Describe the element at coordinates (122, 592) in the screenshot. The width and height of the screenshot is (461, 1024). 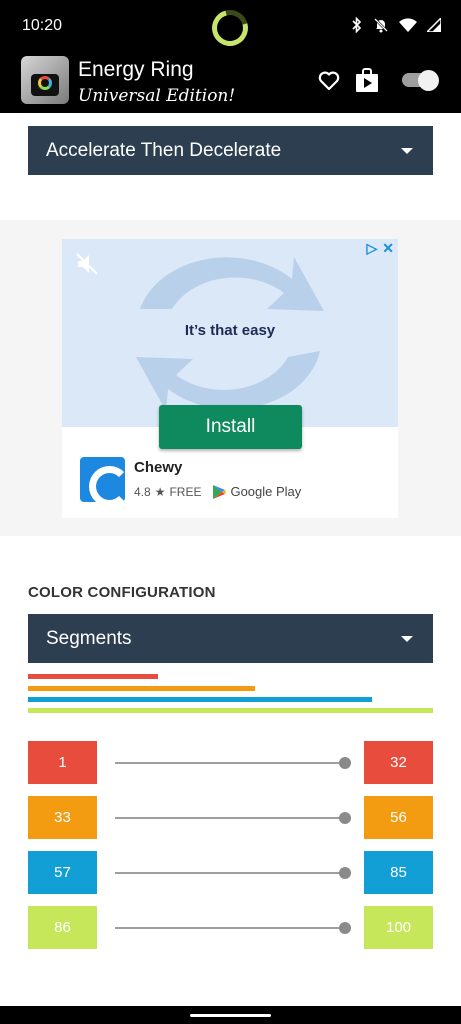
I see `color-configuration-heading: COLOR CONFIGURATION` at that location.